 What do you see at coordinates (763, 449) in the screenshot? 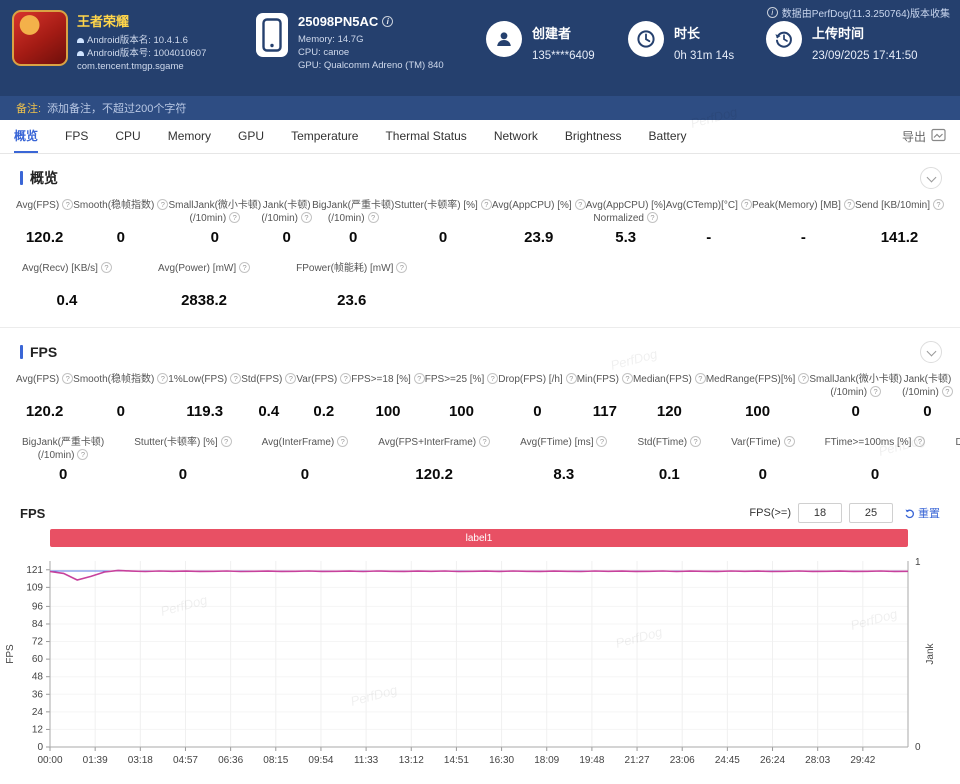
I see `metric-label: Var(FTime)?` at bounding box center [763, 449].